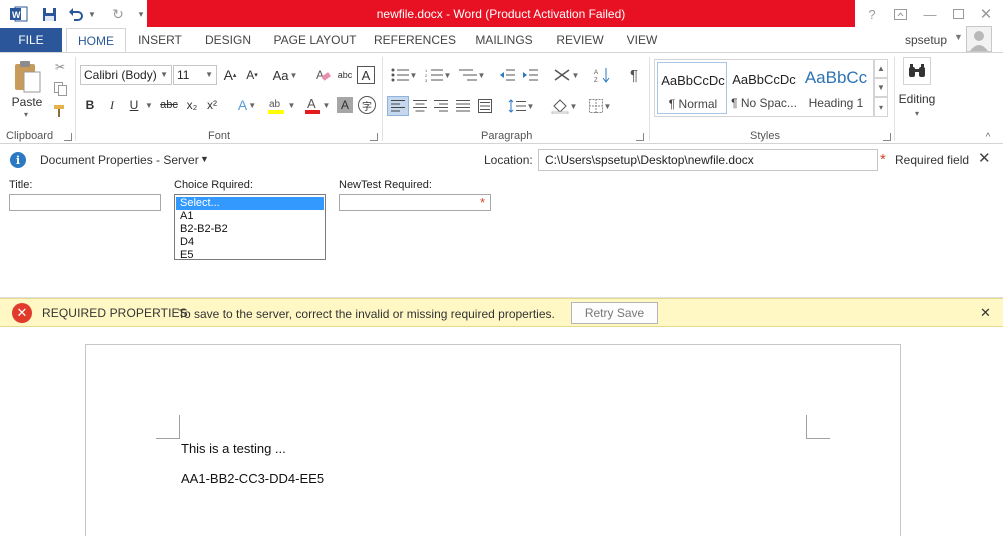 The height and width of the screenshot is (536, 1003). What do you see at coordinates (126, 75) in the screenshot?
I see `font-name-select: Calibri (Body) ▼` at bounding box center [126, 75].